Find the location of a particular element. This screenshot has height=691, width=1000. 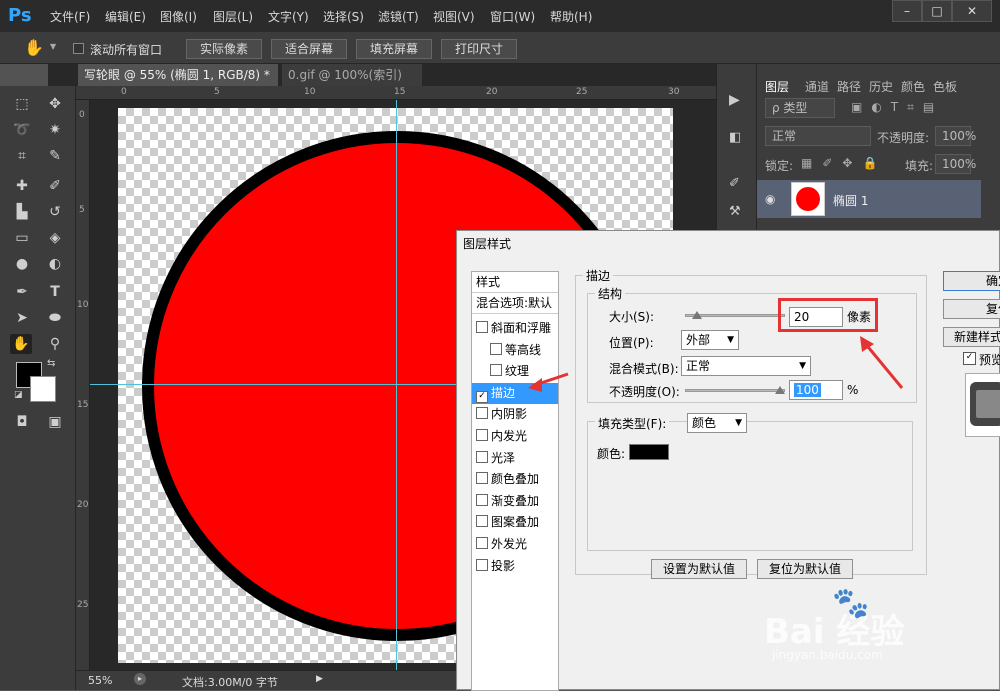

menu-image: 图像(I) is located at coordinates (178, 16).